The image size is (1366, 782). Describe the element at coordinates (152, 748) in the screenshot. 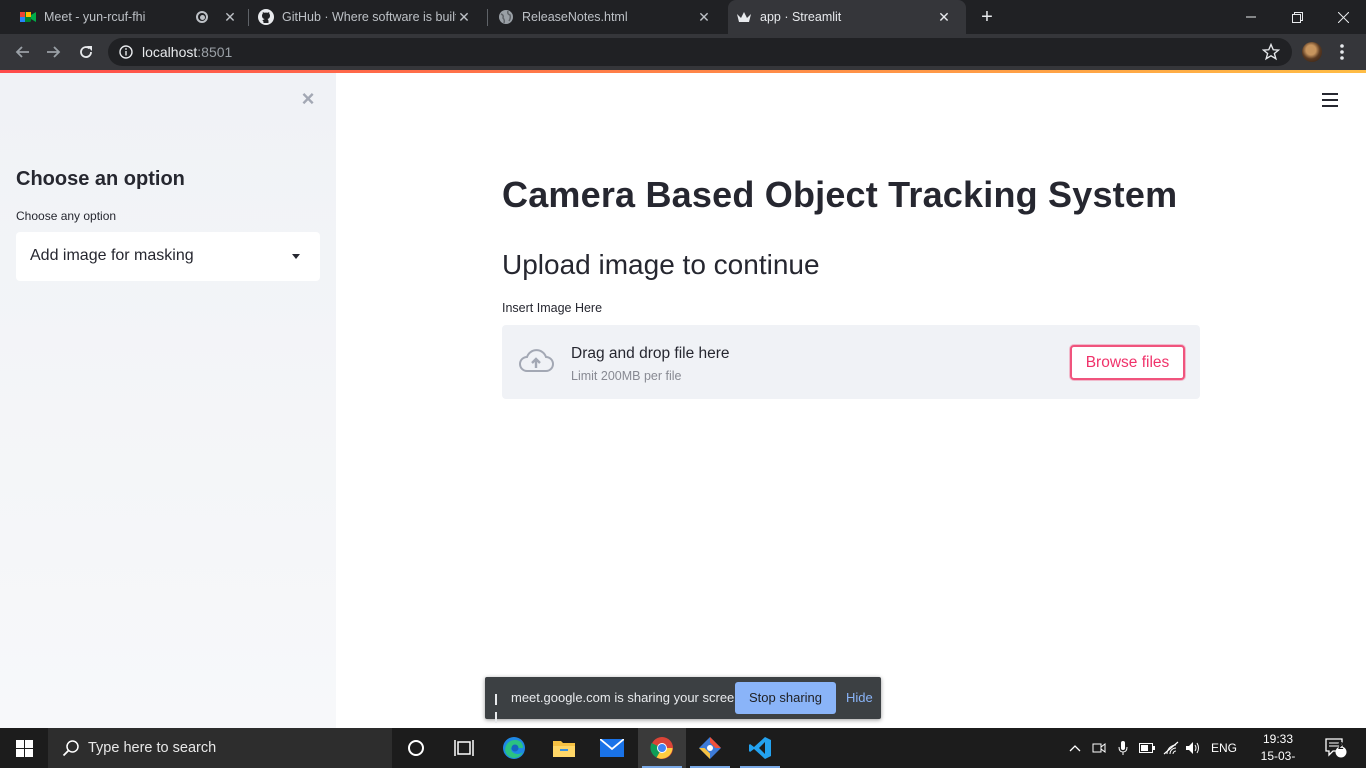

I see `search-placeholder: Type here to search` at that location.